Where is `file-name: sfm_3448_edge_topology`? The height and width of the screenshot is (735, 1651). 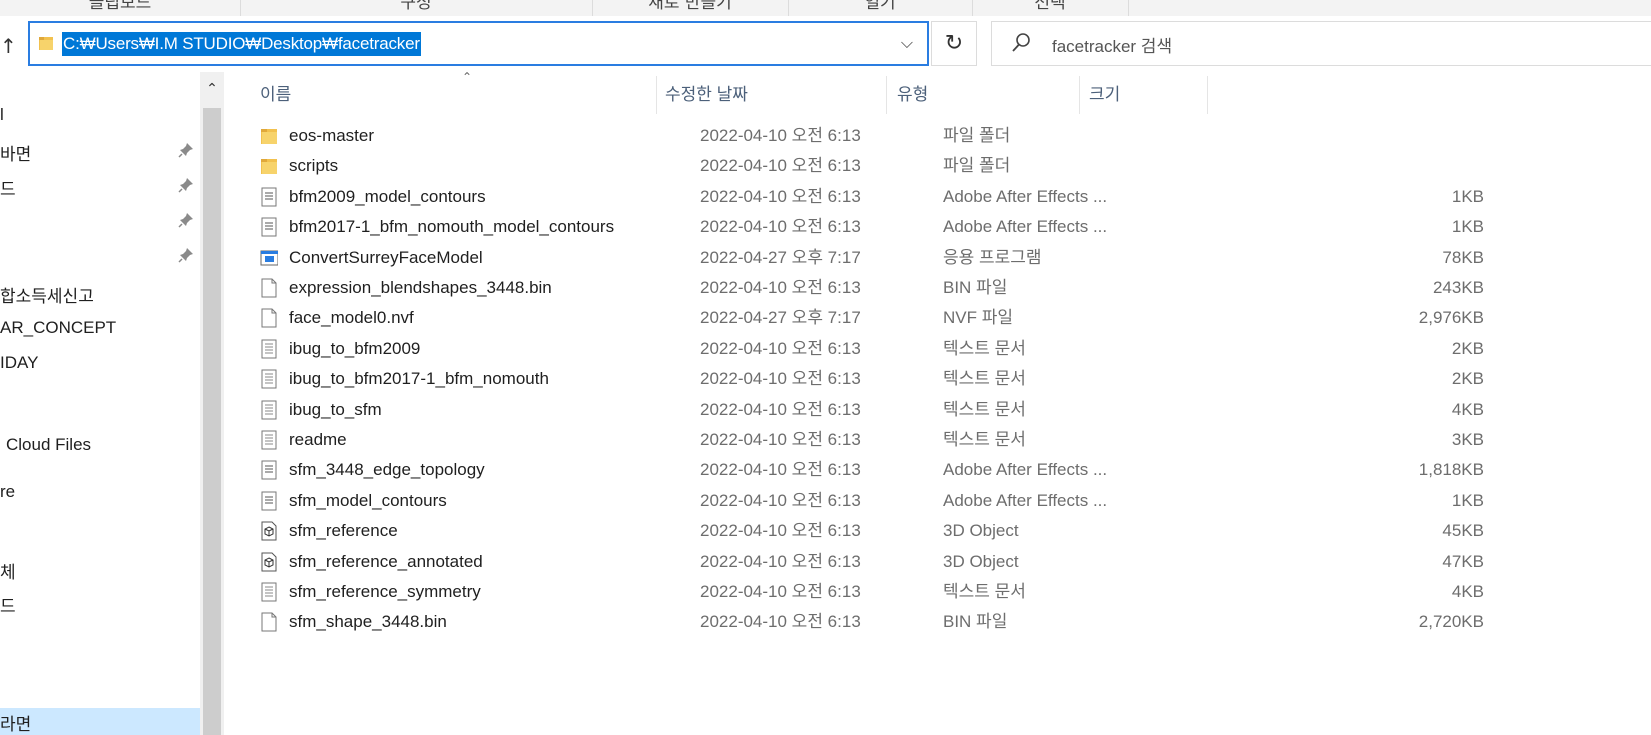 file-name: sfm_3448_edge_topology is located at coordinates (387, 470).